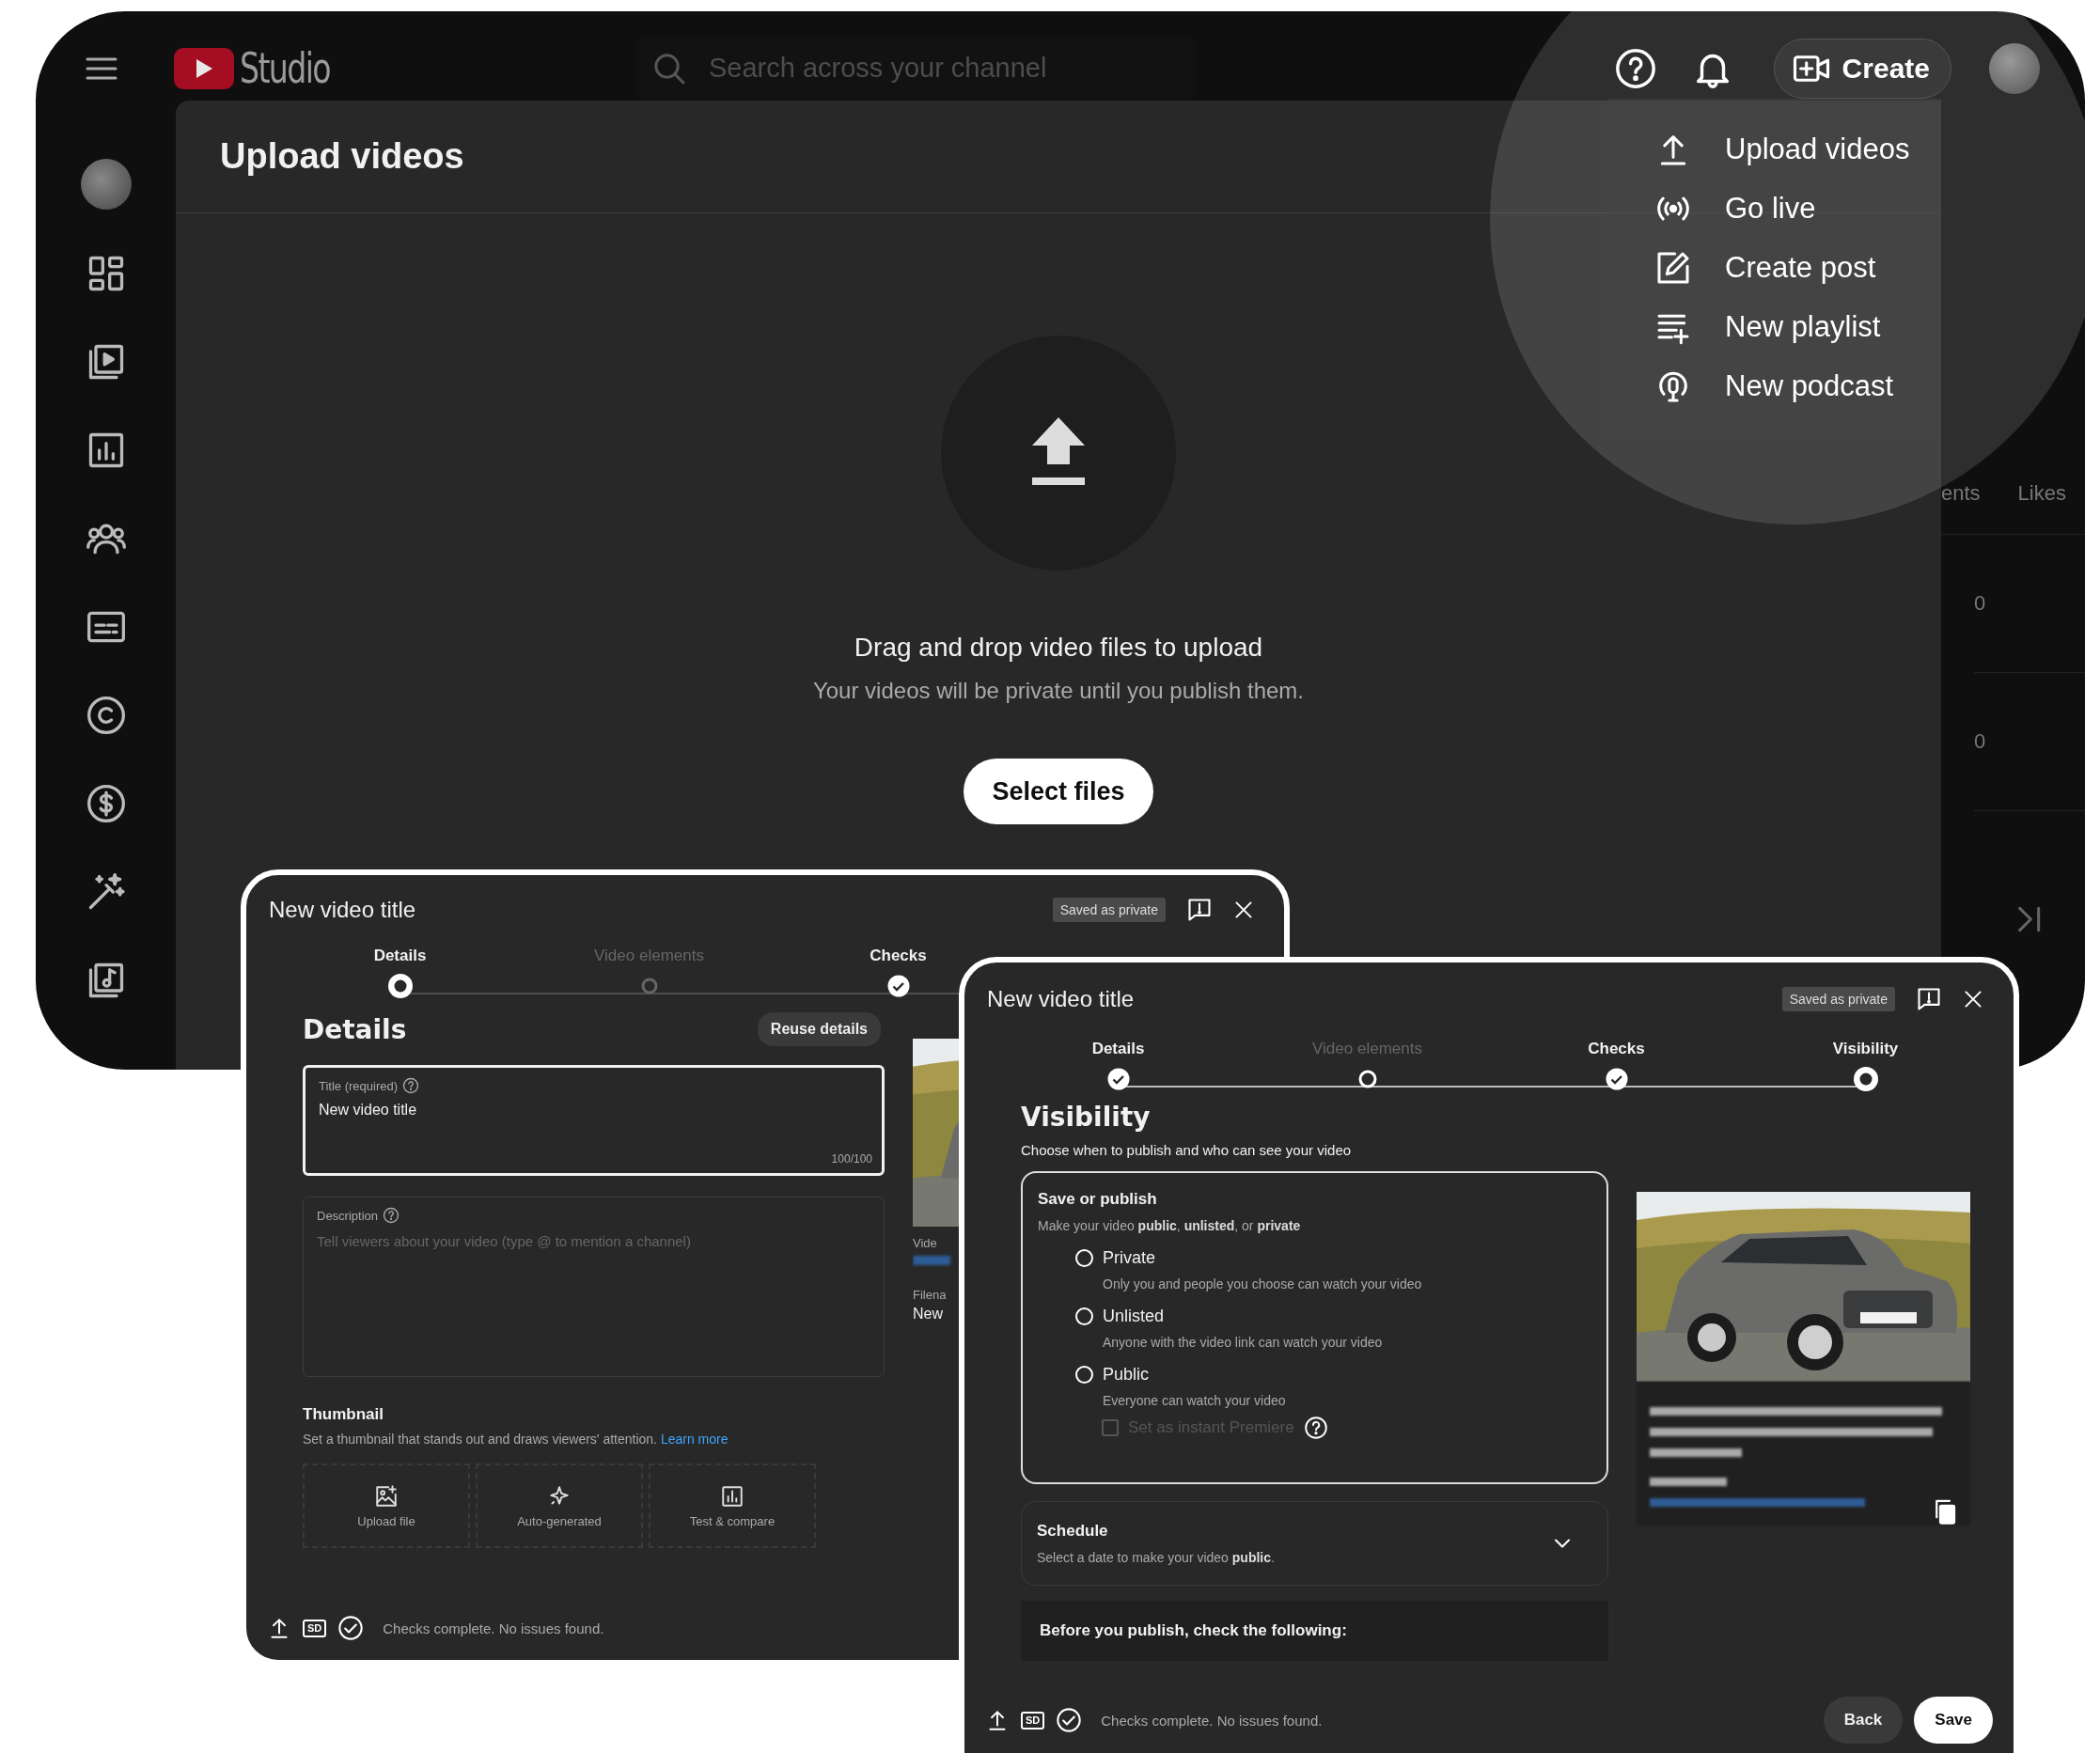 The height and width of the screenshot is (1753, 2100). What do you see at coordinates (106, 803) in the screenshot?
I see `monetization-icon` at bounding box center [106, 803].